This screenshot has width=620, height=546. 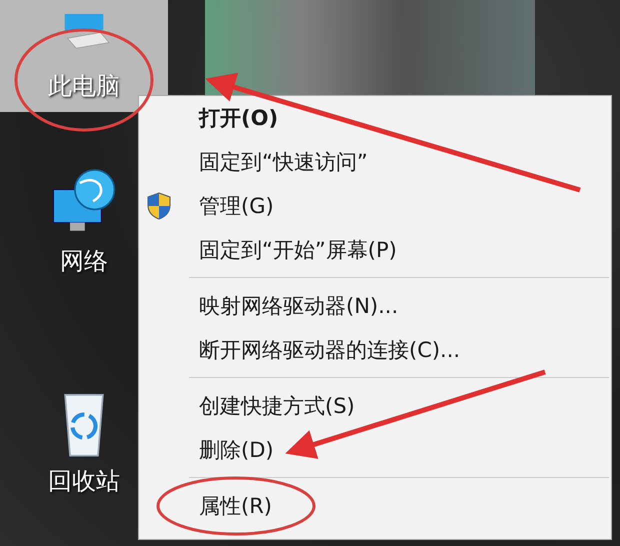 I want to click on desktop-icon-label: 此电脑, so click(x=84, y=86).